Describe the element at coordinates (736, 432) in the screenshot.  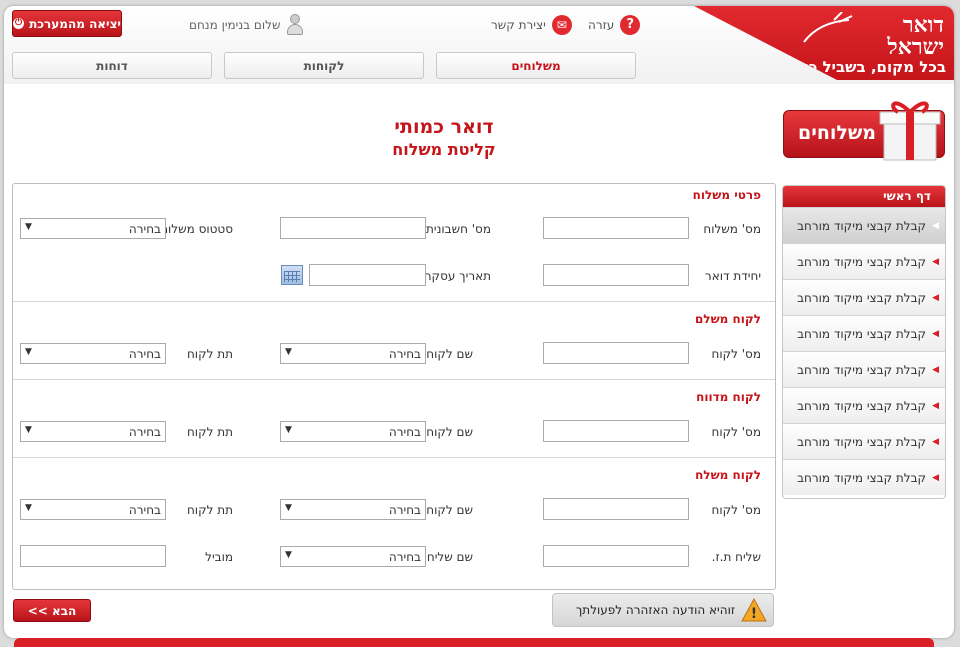
I see `reporter-customer-no-label: מס' לקוח` at that location.